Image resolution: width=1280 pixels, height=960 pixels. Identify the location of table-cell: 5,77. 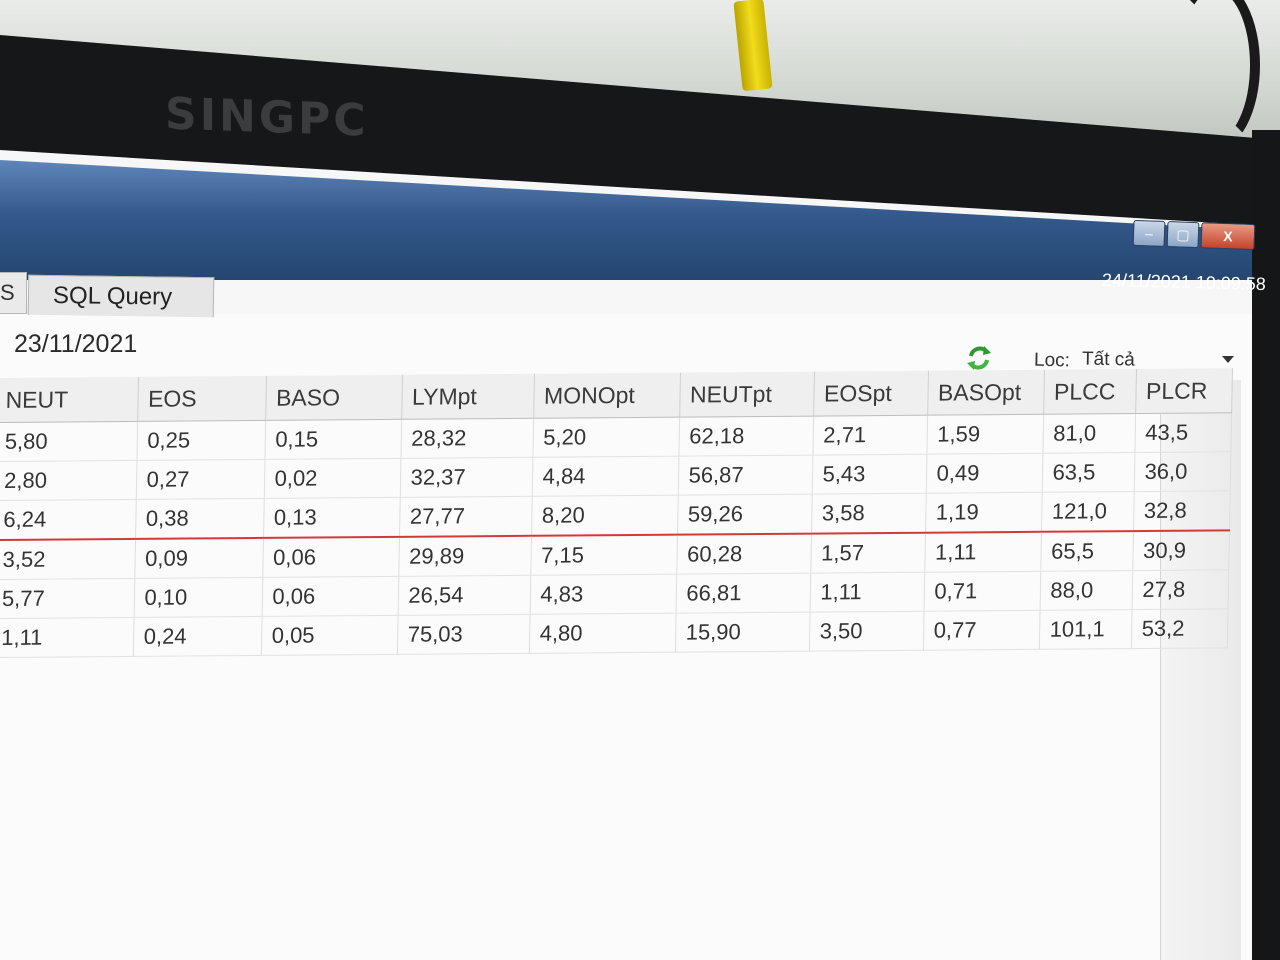
(67, 598).